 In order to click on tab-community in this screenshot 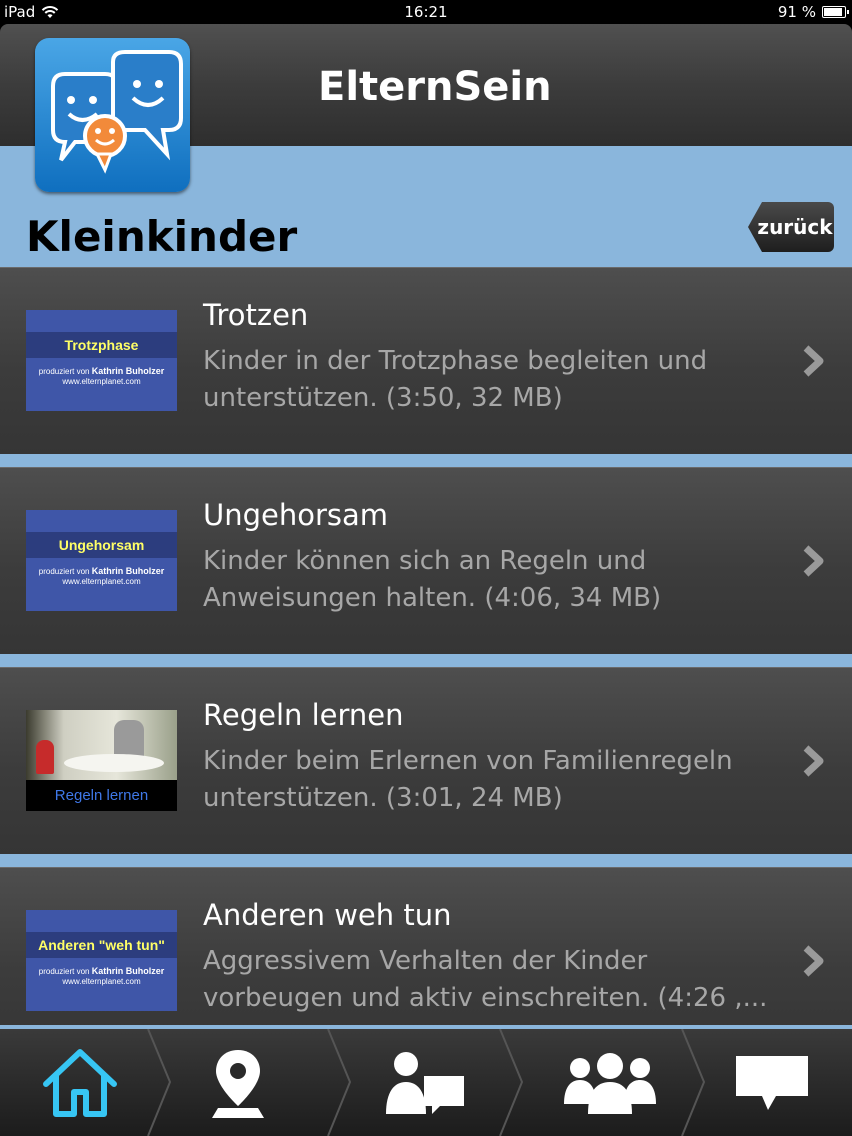, I will do `click(610, 1082)`.